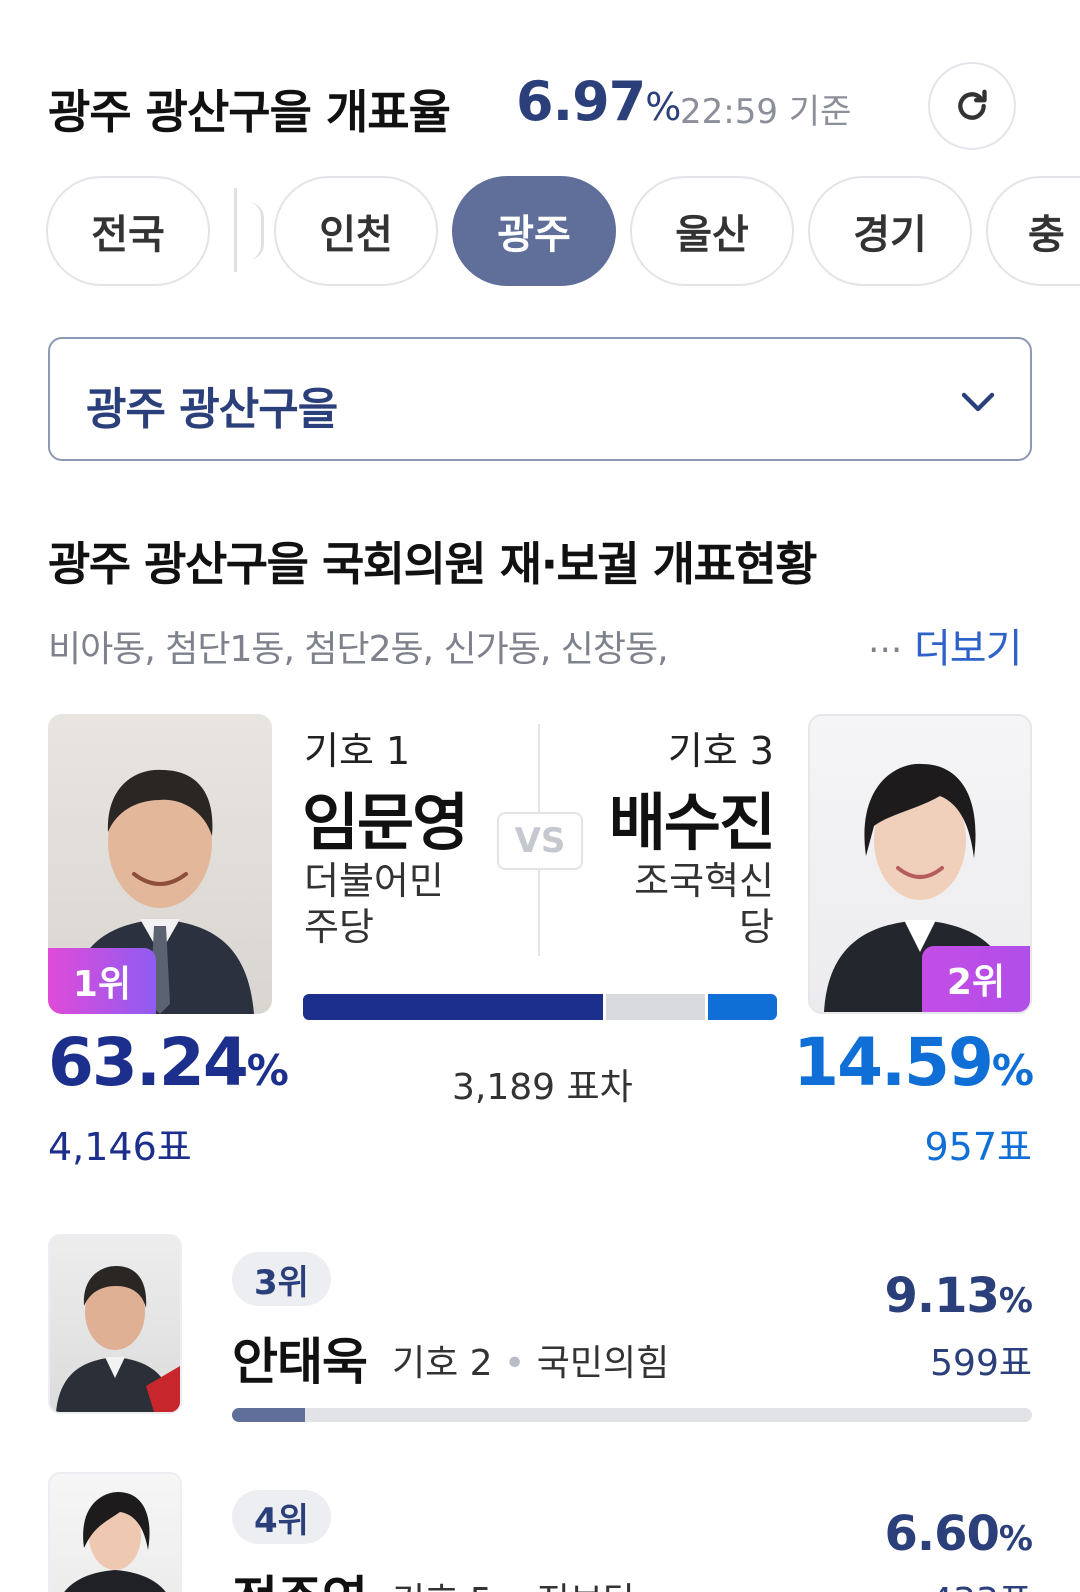  Describe the element at coordinates (978, 402) in the screenshot. I see `chevron-down-icon` at that location.